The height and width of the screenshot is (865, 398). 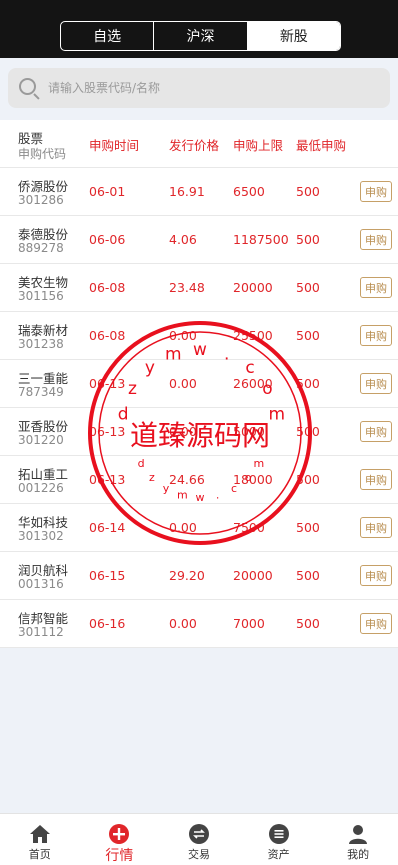 What do you see at coordinates (261, 239) in the screenshot?
I see `subscription-limit: 1187500` at bounding box center [261, 239].